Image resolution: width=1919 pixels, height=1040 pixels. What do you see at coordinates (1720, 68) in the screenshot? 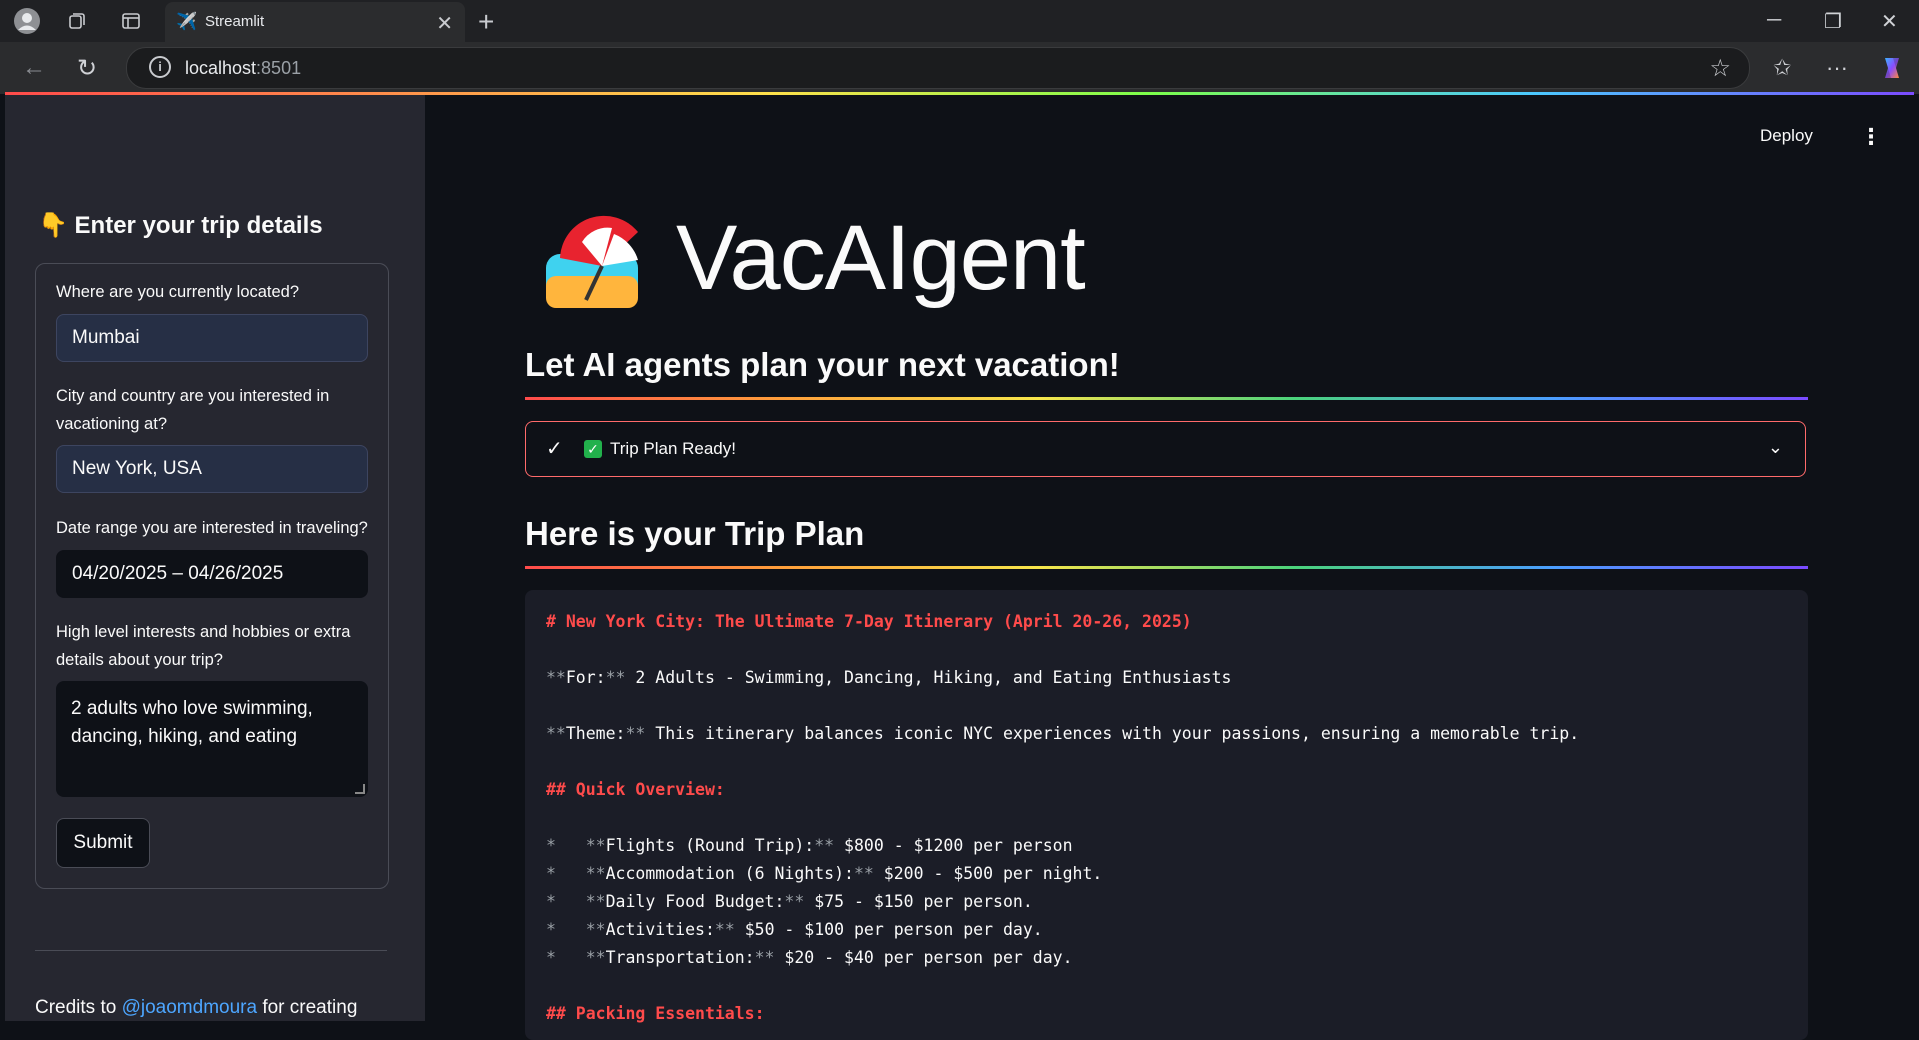
I see `favorite-star-icon: ☆` at bounding box center [1720, 68].